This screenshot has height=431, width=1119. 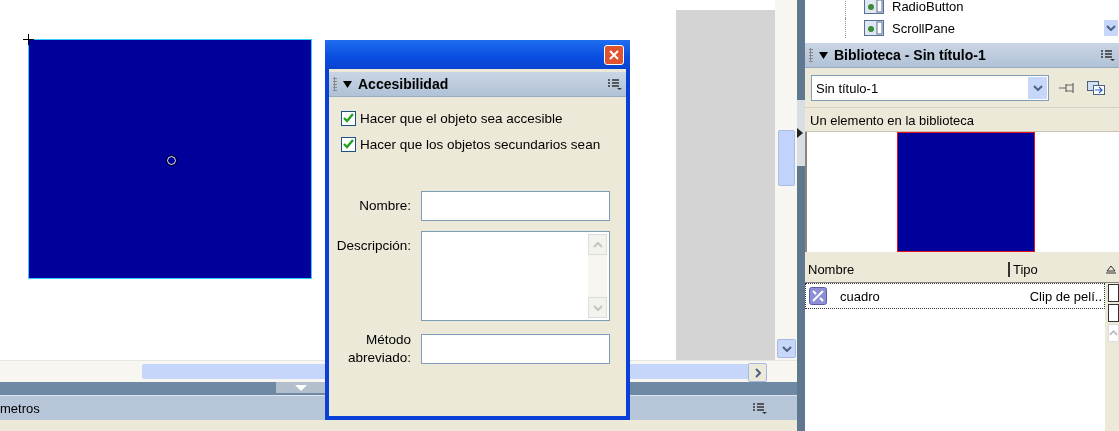 What do you see at coordinates (928, 7) in the screenshot?
I see `tree-item: RadioButton` at bounding box center [928, 7].